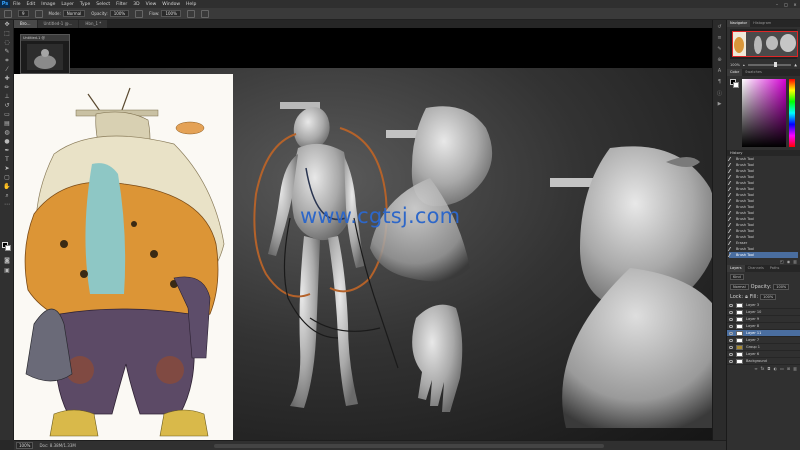 Image resolution: width=800 pixels, height=450 pixels. I want to click on new-layer-icon: ⊞, so click(788, 368).